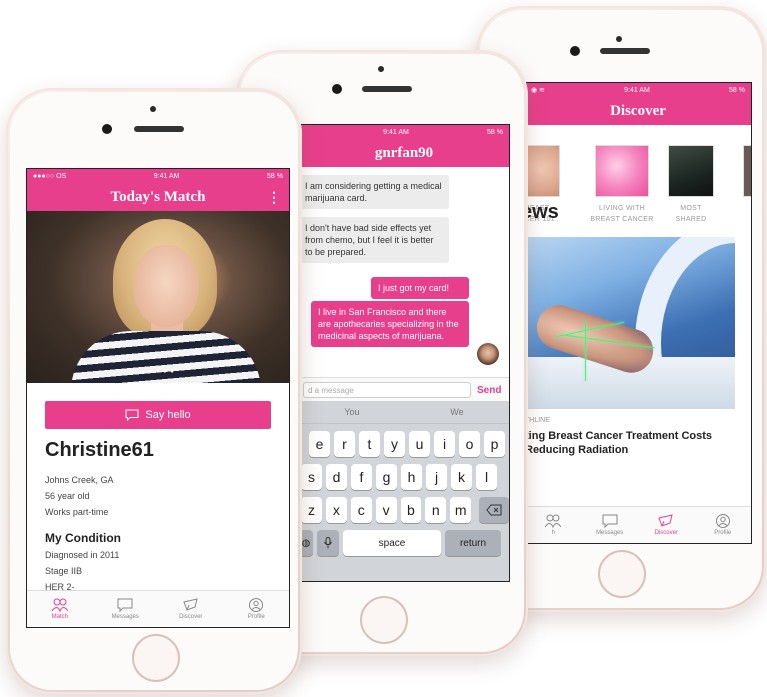 This screenshot has width=767, height=697. I want to click on tab-label: Match, so click(59, 617).